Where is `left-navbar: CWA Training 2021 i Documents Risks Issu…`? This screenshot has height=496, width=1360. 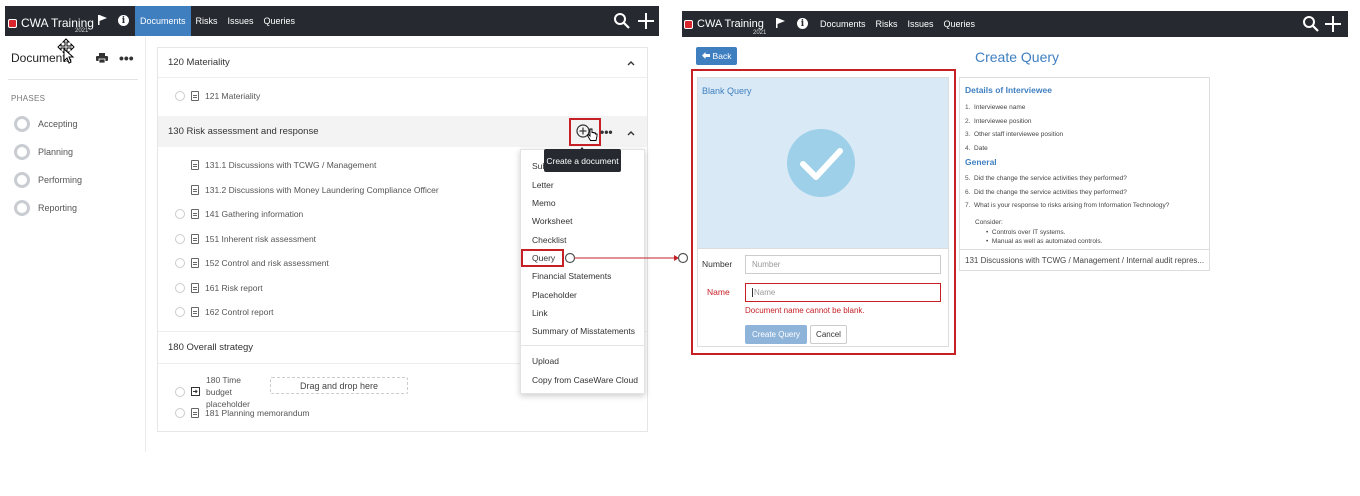
left-navbar: CWA Training 2021 i Documents Risks Issu… is located at coordinates (332, 21).